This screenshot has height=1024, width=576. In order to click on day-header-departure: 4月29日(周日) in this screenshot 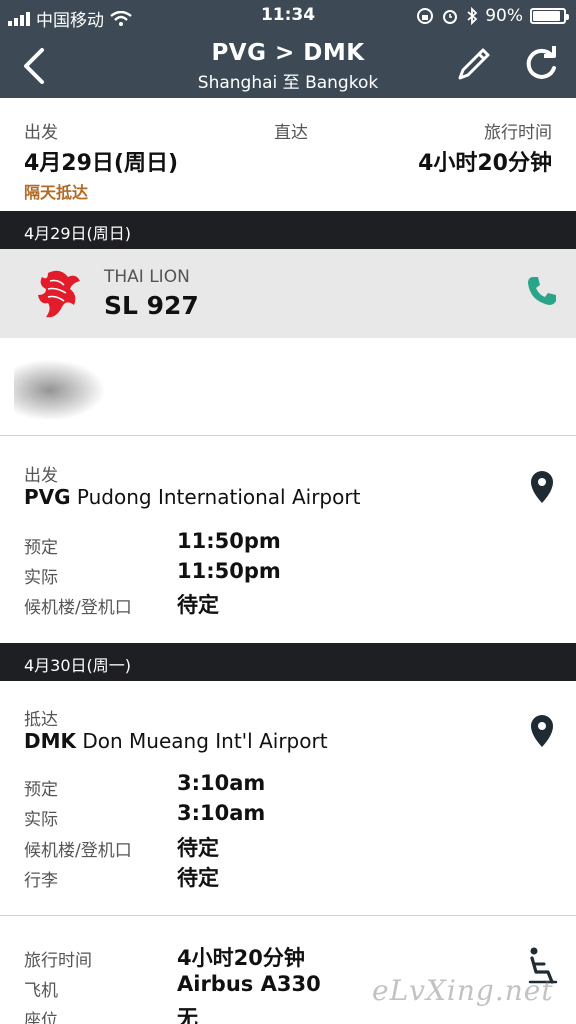, I will do `click(288, 230)`.